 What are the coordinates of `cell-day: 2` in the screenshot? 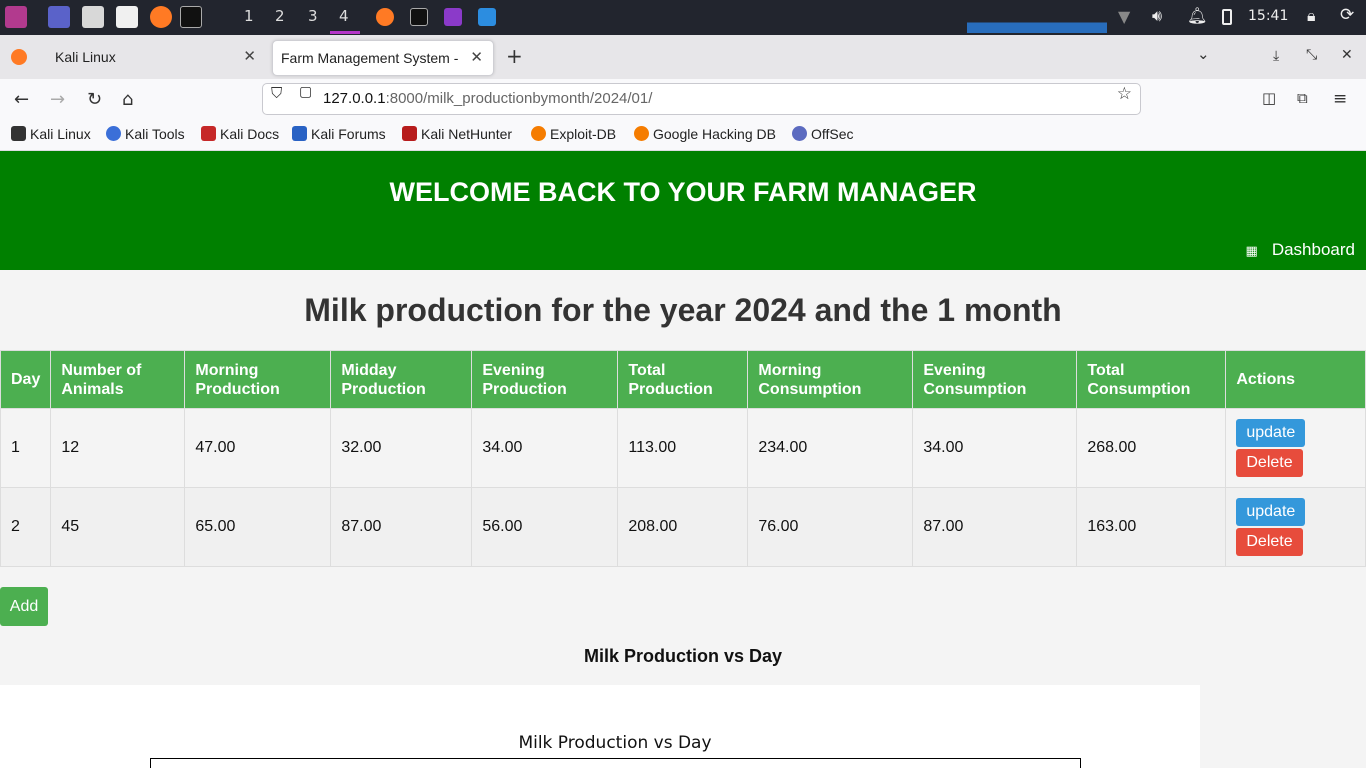 It's located at (26, 527).